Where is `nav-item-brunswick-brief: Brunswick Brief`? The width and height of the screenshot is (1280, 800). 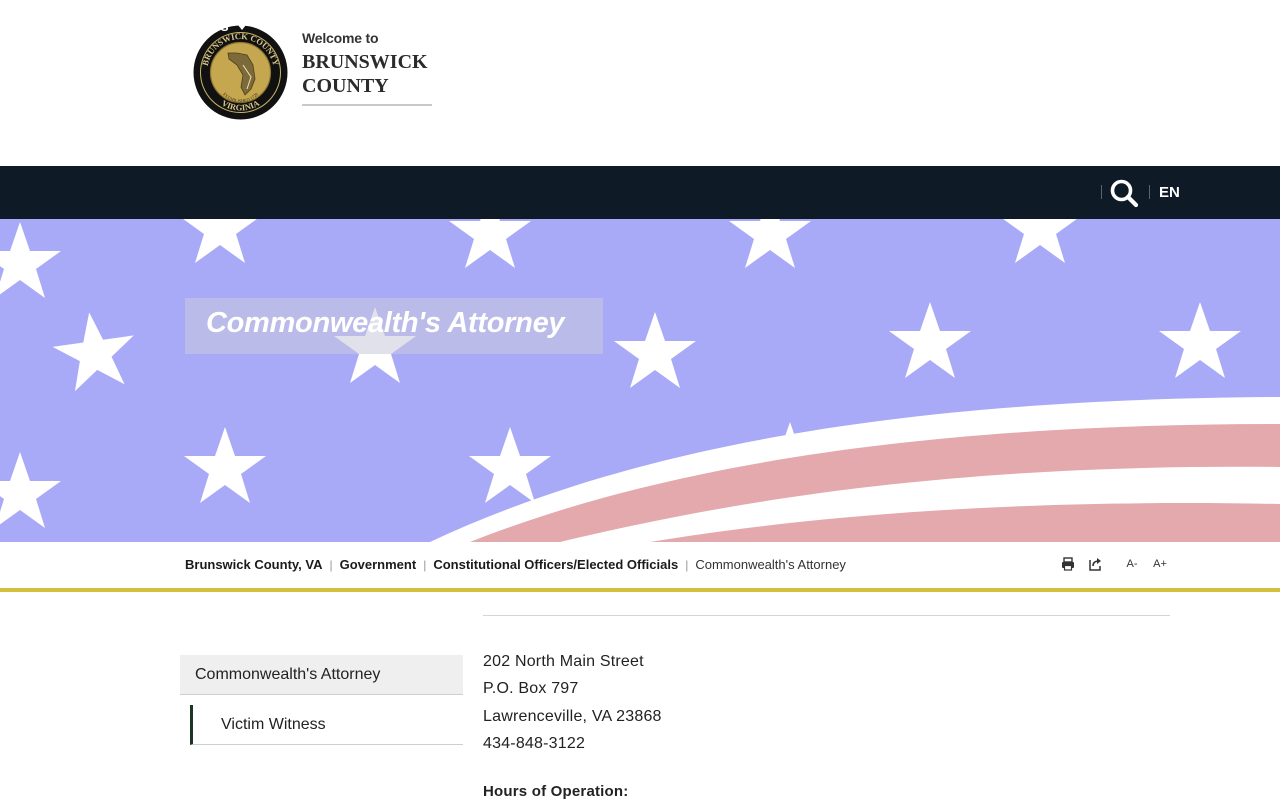
nav-item-brunswick-brief: Brunswick Brief is located at coordinates (1009, 26).